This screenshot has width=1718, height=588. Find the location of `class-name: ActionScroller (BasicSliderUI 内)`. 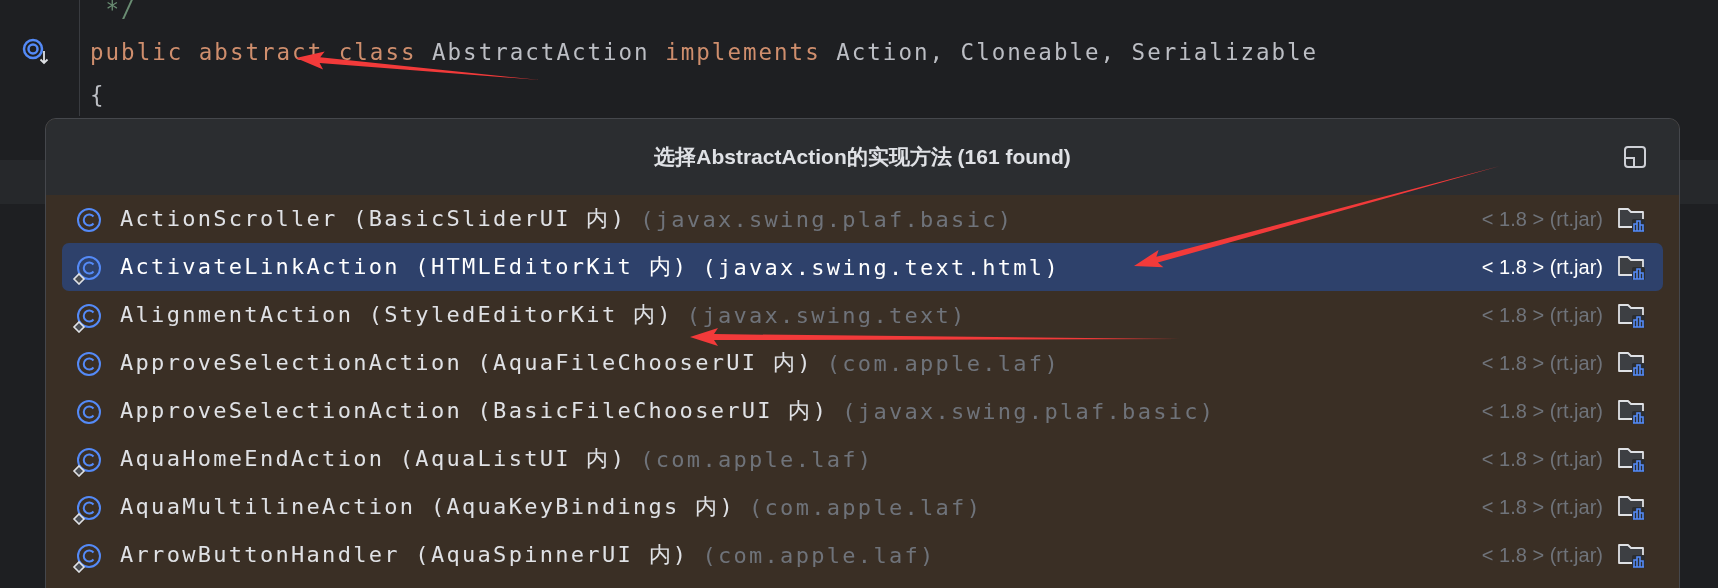

class-name: ActionScroller (BasicSliderUI 内) is located at coordinates (373, 219).